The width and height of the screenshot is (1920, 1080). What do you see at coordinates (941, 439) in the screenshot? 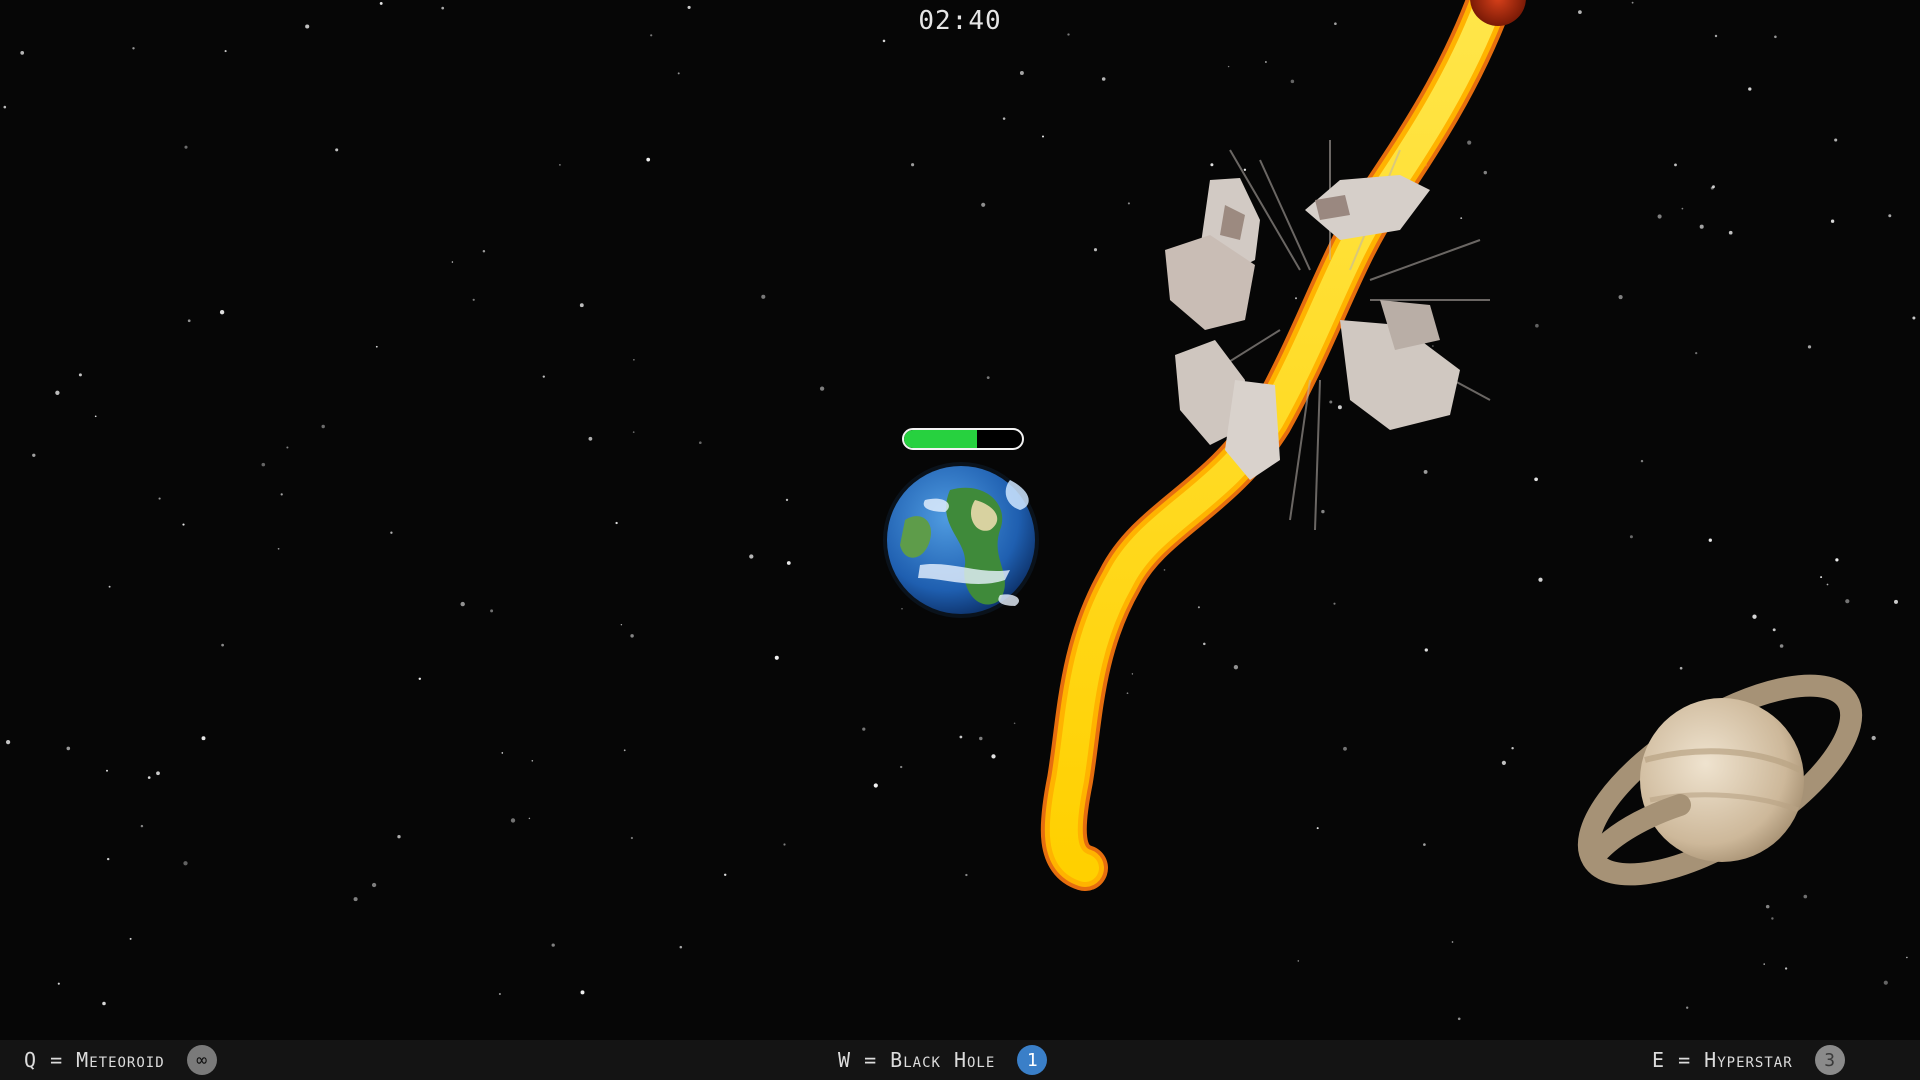
I see `planet-health-fill` at bounding box center [941, 439].